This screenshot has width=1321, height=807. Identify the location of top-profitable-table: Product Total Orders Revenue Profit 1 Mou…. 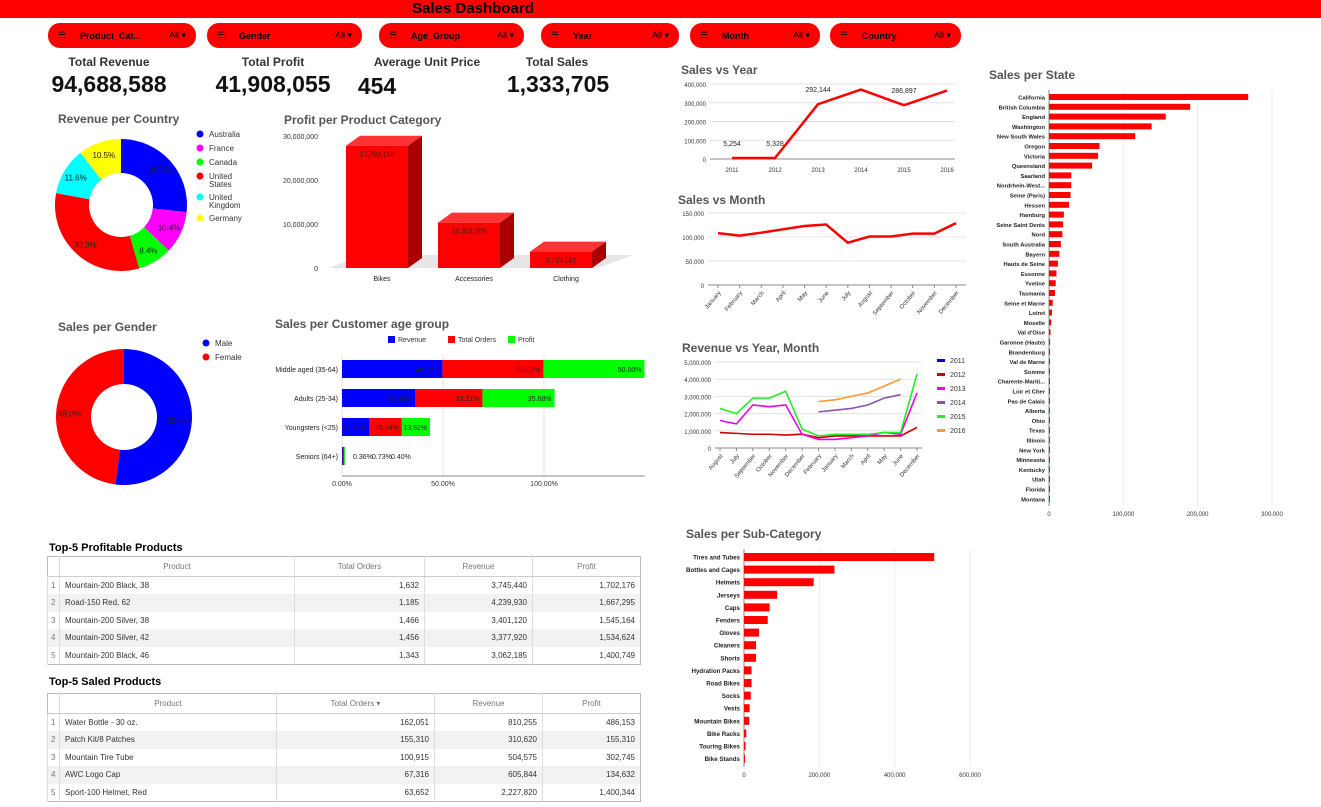
(344, 610).